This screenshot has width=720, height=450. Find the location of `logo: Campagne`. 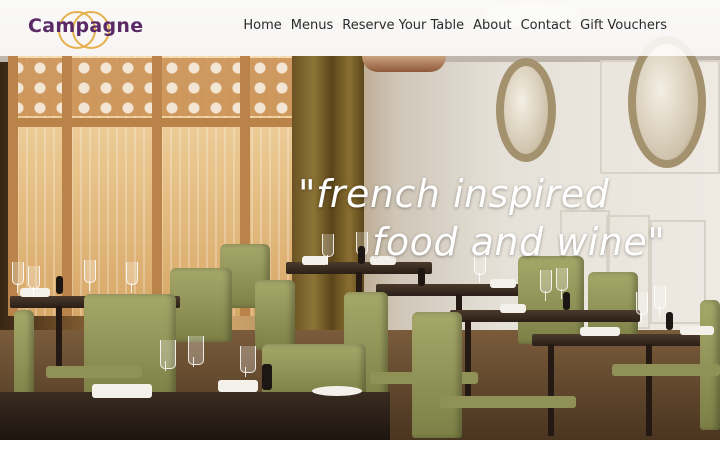

logo: Campagne is located at coordinates (85, 28).